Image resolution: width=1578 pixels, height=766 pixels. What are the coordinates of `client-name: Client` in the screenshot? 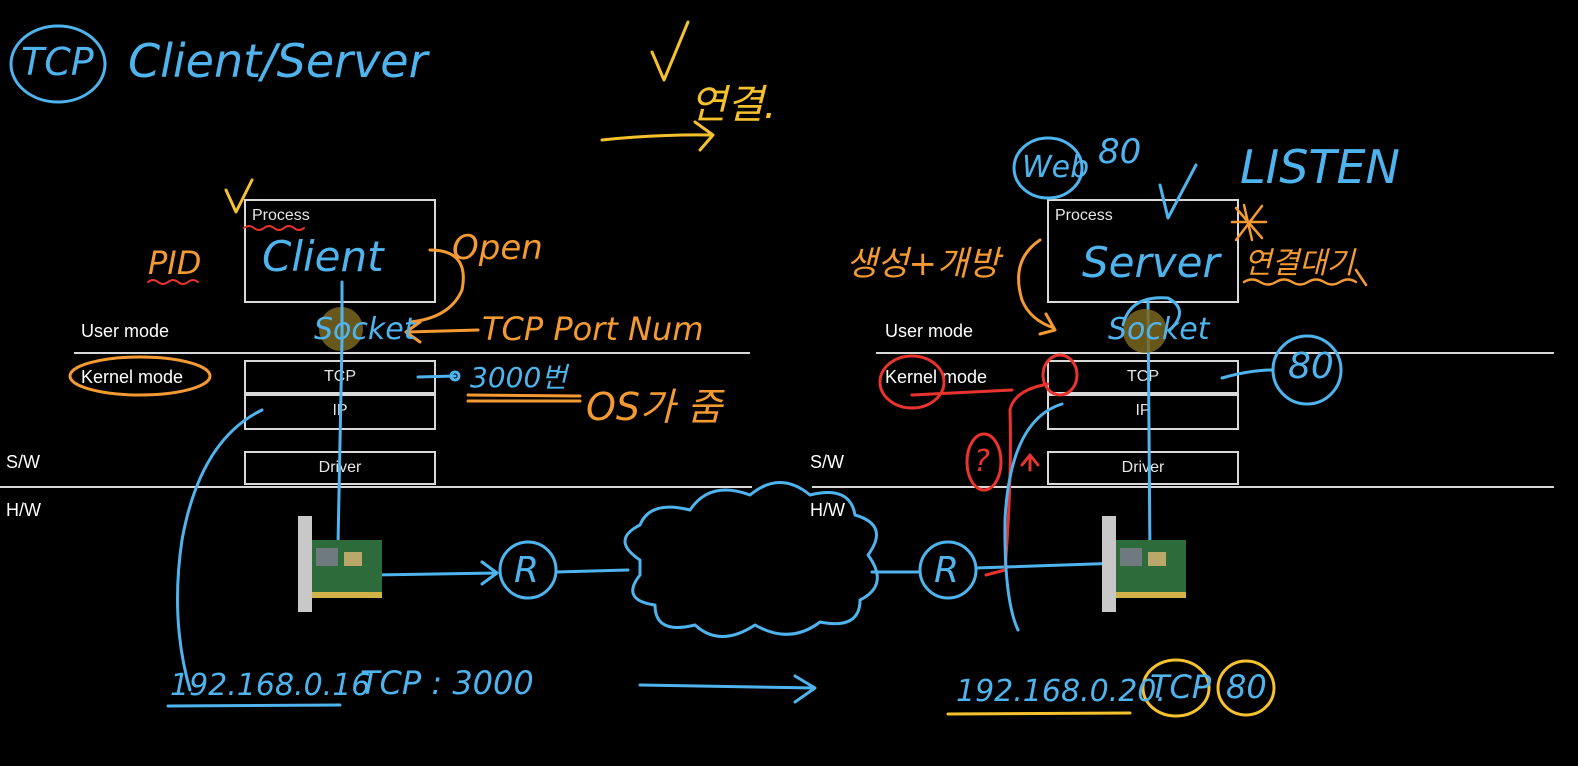 It's located at (323, 256).